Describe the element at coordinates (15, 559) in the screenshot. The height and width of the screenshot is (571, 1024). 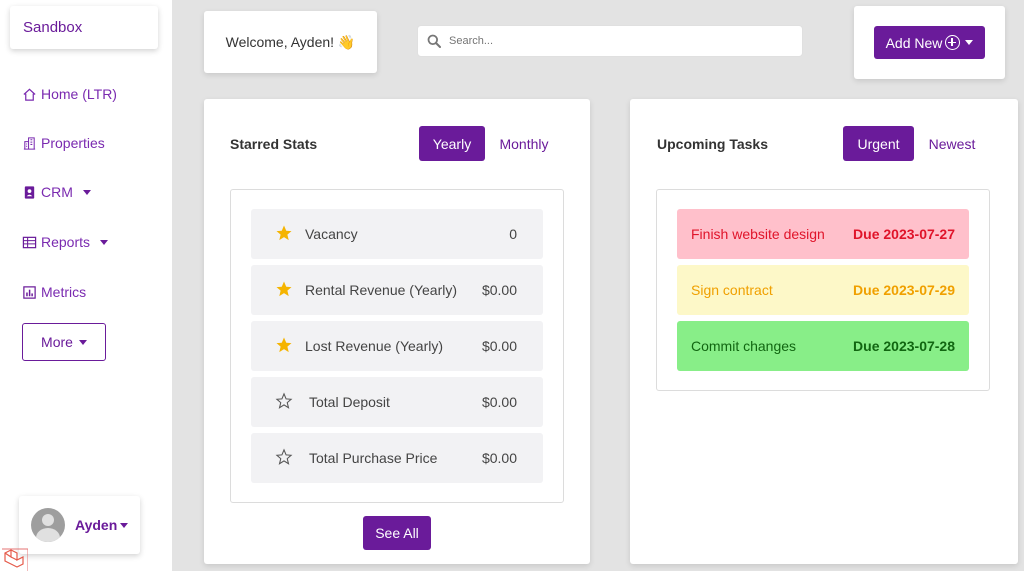
I see `laravel-logo-icon` at that location.